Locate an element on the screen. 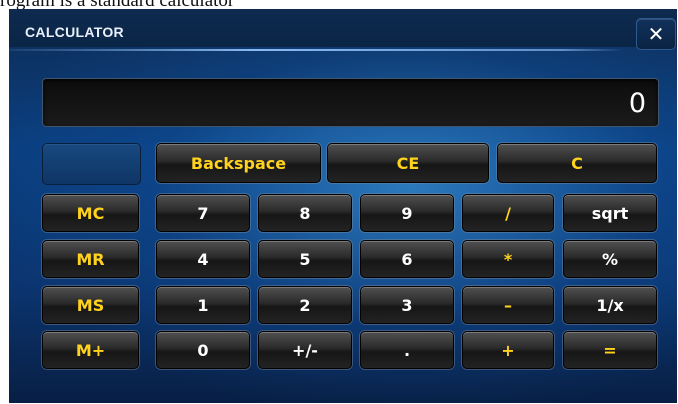 The image size is (678, 404). digit-1-button: 1 is located at coordinates (203, 305).